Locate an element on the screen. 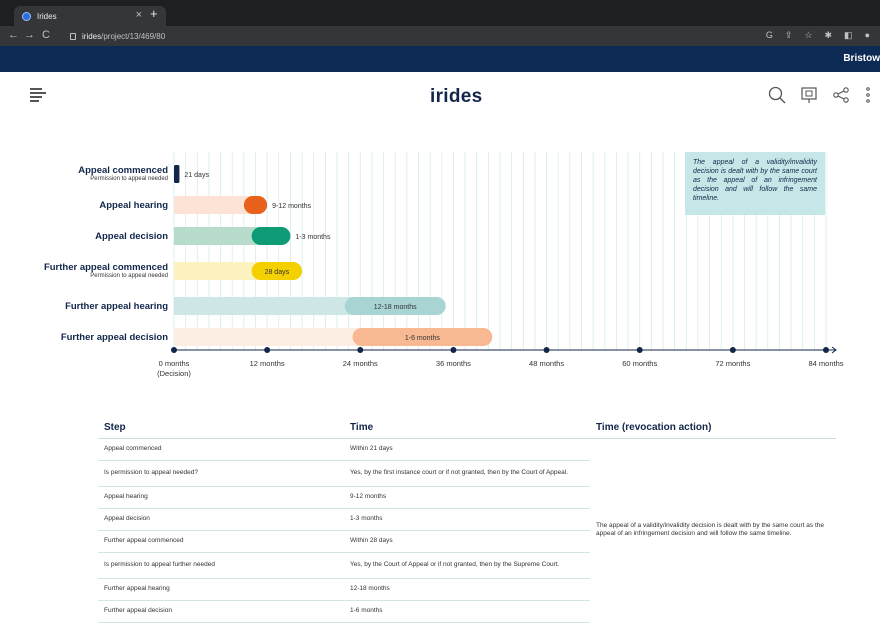  sidepanel-icon: ◧ is located at coordinates (848, 35).